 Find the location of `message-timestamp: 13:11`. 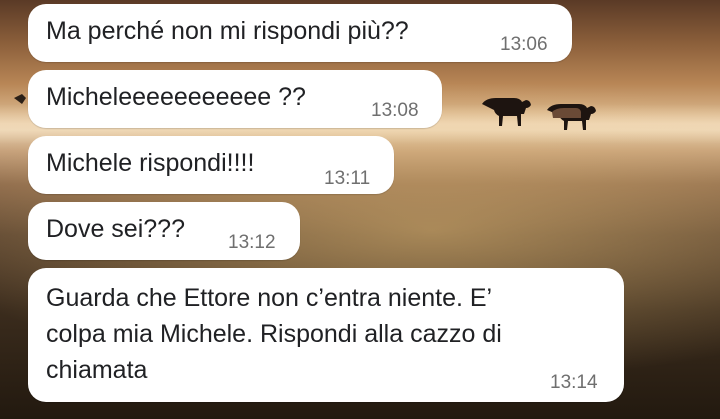

message-timestamp: 13:11 is located at coordinates (347, 178).